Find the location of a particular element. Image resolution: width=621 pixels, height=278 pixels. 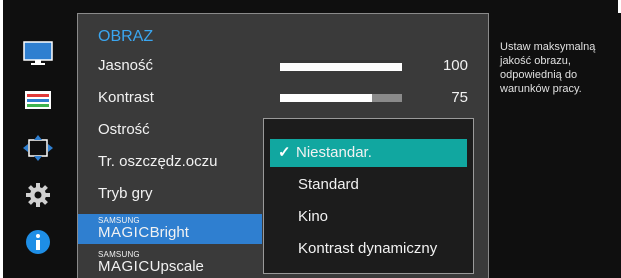

category-sidebar is located at coordinates (40, 139).